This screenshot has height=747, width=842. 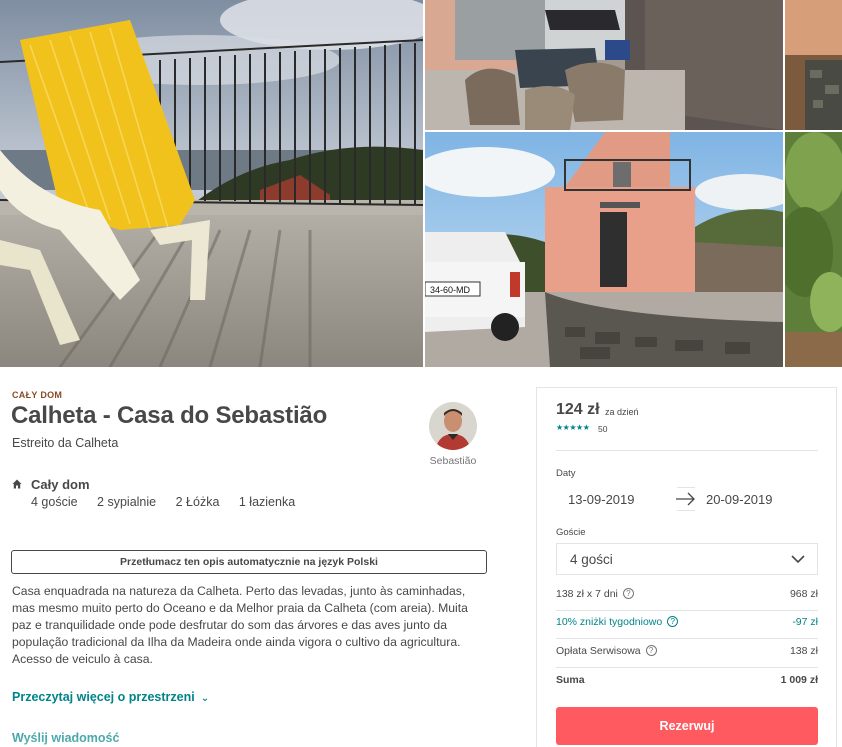 I want to click on summary-guests: 4 goście, so click(x=54, y=502).